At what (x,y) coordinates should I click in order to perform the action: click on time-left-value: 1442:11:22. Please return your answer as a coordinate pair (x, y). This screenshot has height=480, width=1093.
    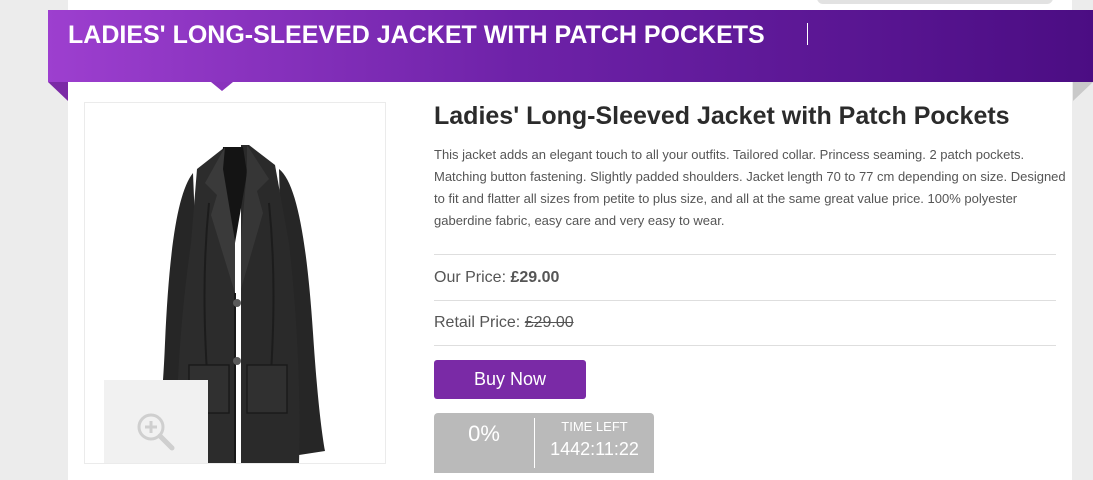
    Looking at the image, I should click on (594, 449).